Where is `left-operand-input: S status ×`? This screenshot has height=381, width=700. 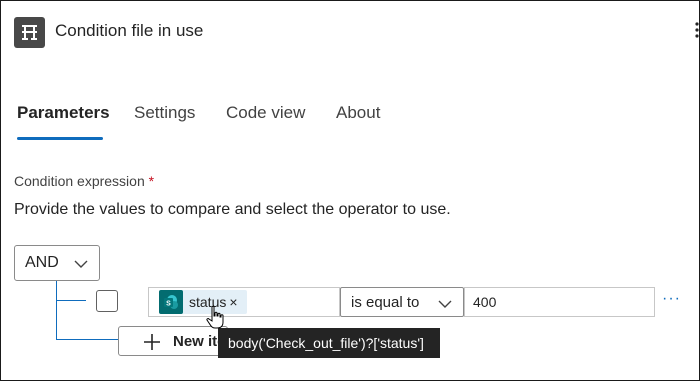
left-operand-input: S status × is located at coordinates (244, 302).